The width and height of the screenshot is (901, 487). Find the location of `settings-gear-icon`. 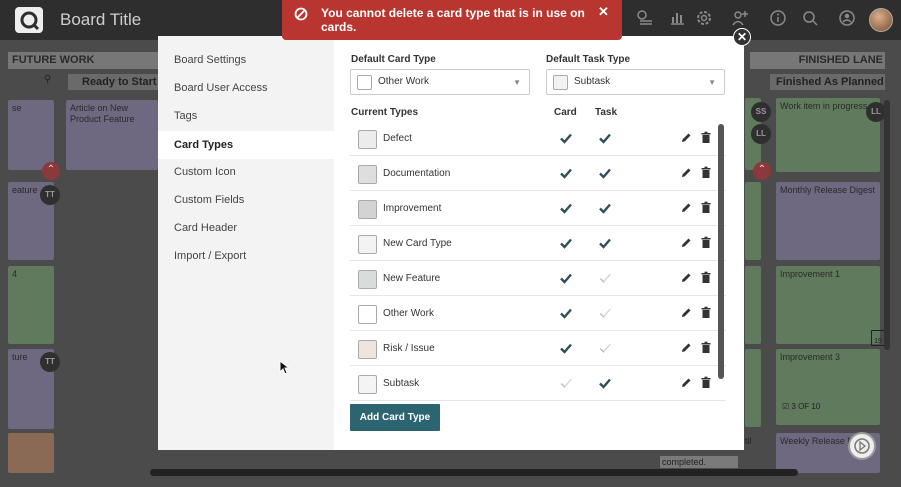

settings-gear-icon is located at coordinates (704, 20).